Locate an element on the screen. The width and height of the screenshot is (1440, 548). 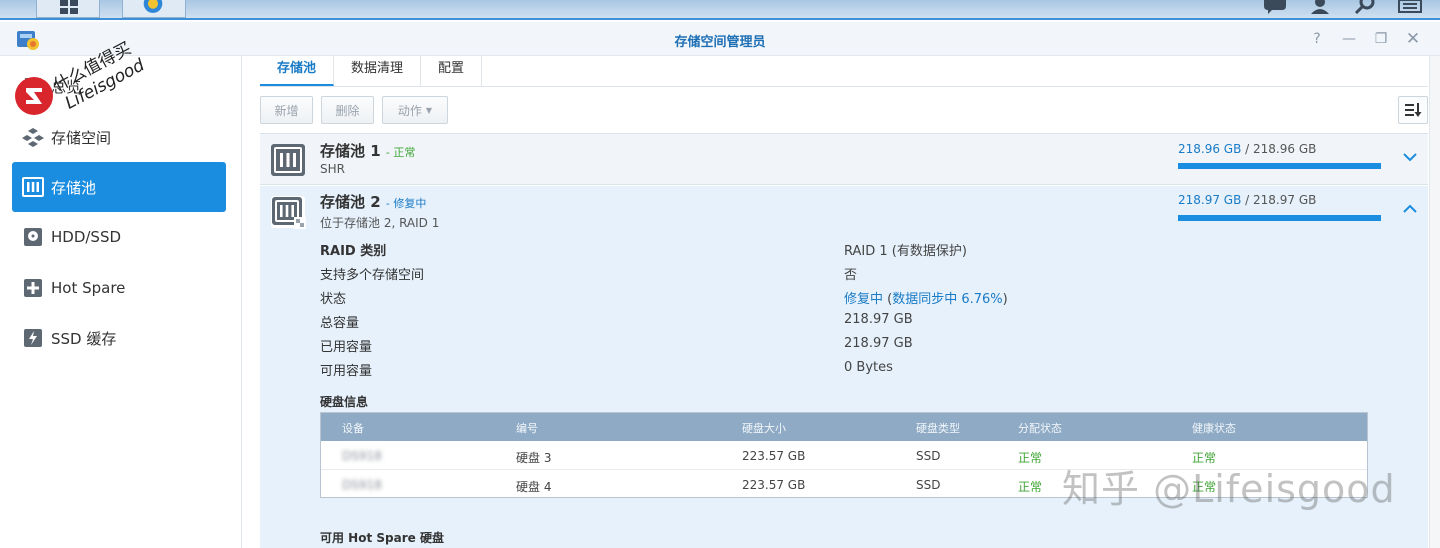
pool-capacity: 218.96 GB / 218.96 GB is located at coordinates (1247, 149).